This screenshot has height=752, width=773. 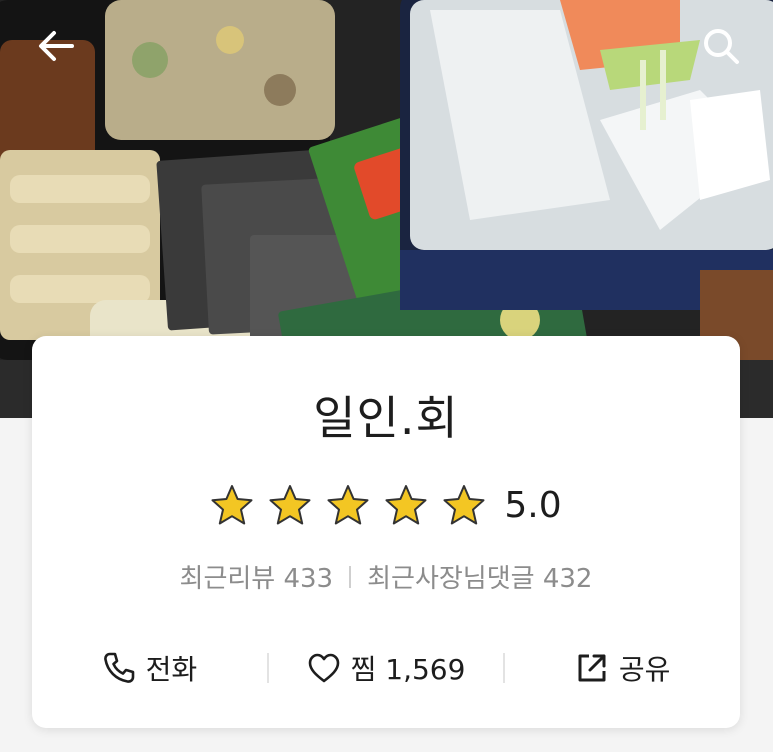 I want to click on share-label: 공유, so click(x=644, y=669).